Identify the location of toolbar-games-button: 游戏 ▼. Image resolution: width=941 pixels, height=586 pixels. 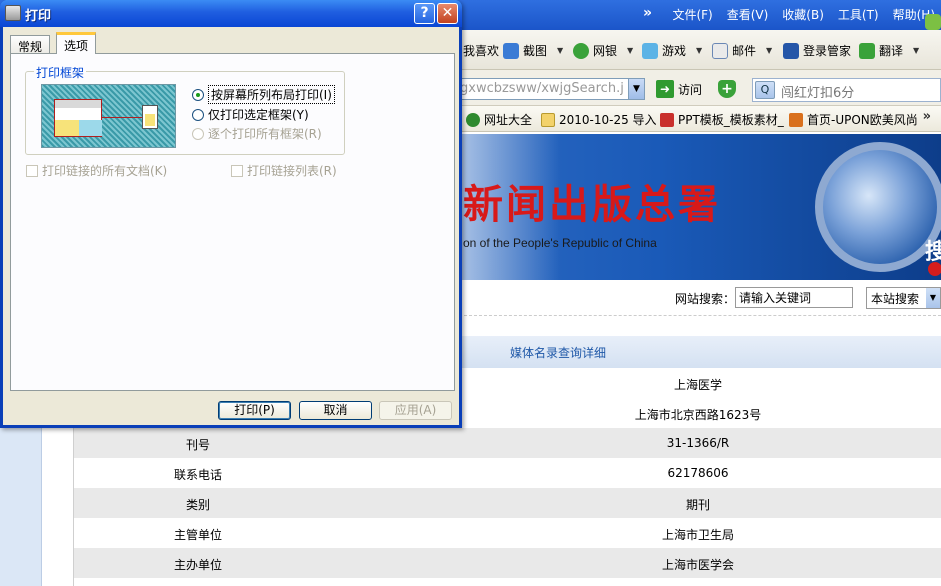
(672, 50).